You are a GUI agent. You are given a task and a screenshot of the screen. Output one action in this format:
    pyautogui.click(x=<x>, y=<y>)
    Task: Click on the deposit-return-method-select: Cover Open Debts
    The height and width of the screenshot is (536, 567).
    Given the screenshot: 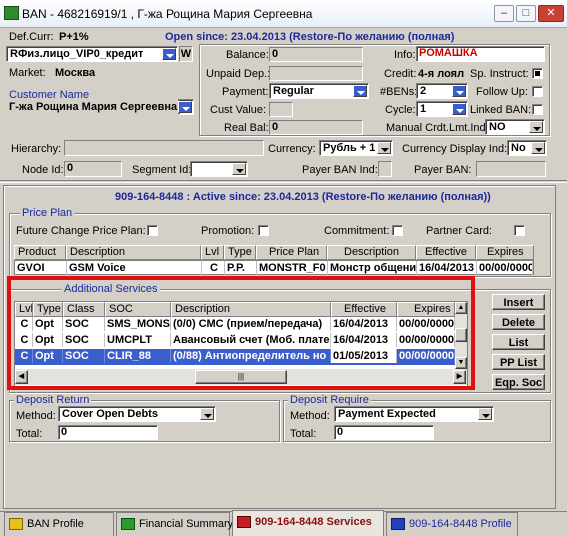 What is the action you would take?
    pyautogui.click(x=137, y=414)
    